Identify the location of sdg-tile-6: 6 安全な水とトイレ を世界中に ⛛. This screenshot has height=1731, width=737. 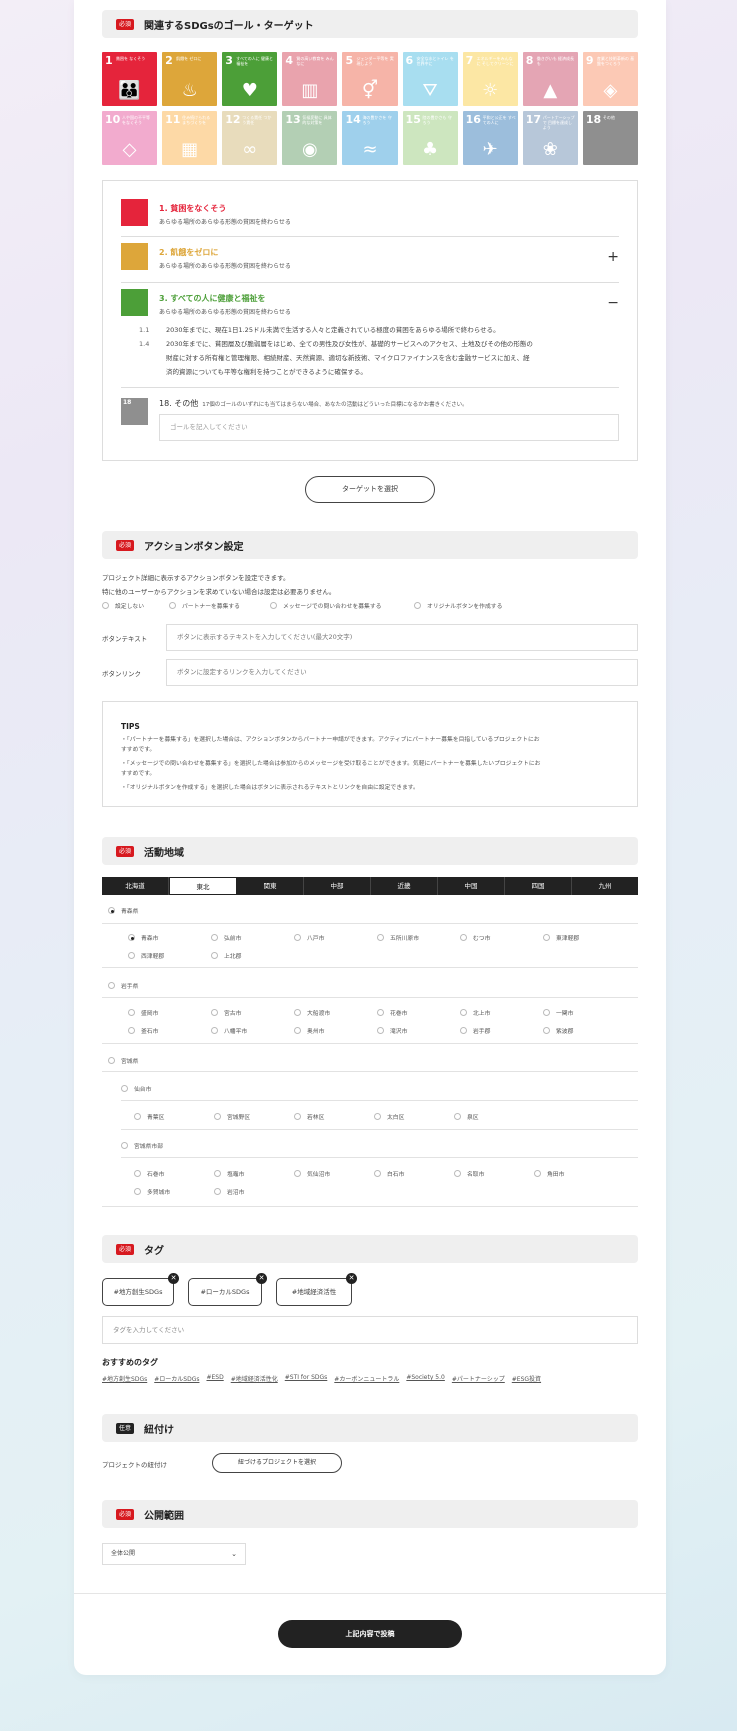
(430, 79).